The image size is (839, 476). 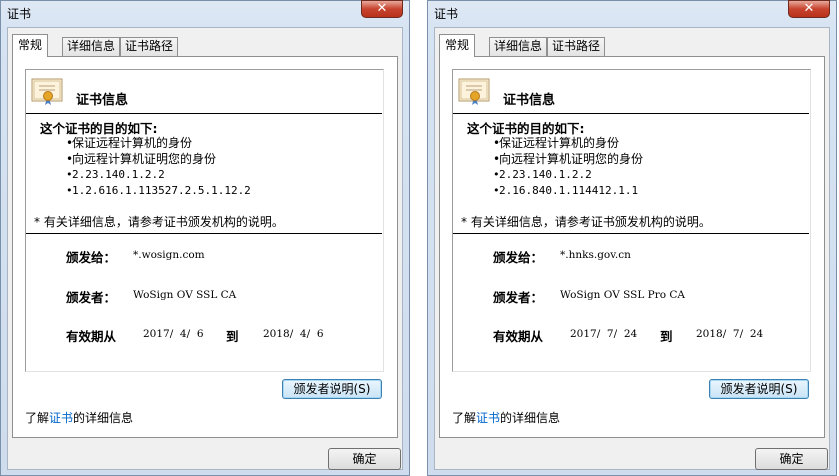 What do you see at coordinates (158, 190) in the screenshot?
I see `list-item: •1.2.616.1.113527.2.5.1.12.2` at bounding box center [158, 190].